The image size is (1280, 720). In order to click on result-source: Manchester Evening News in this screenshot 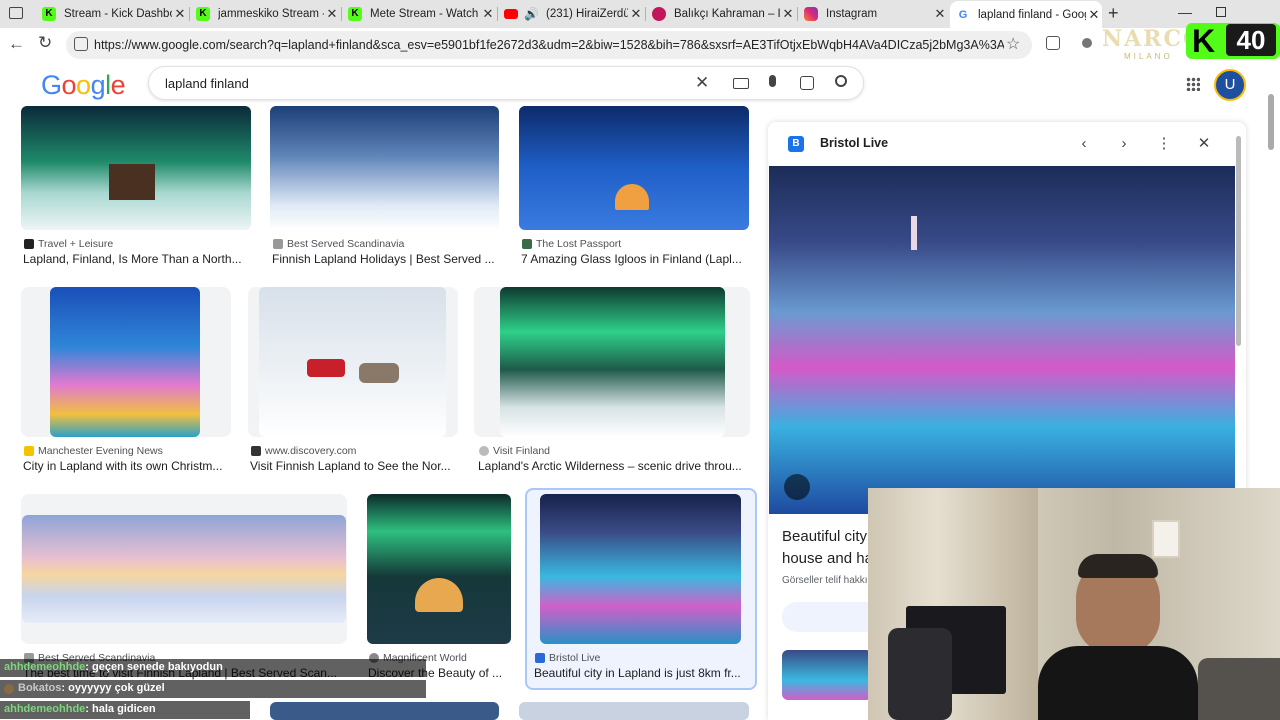, I will do `click(93, 451)`.